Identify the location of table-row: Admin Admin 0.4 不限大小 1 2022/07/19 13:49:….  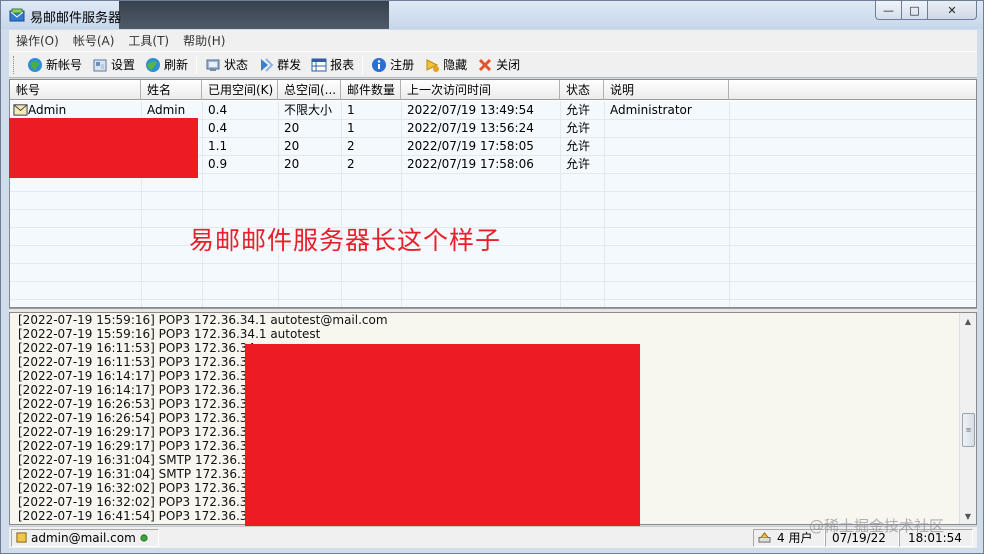
(493, 110).